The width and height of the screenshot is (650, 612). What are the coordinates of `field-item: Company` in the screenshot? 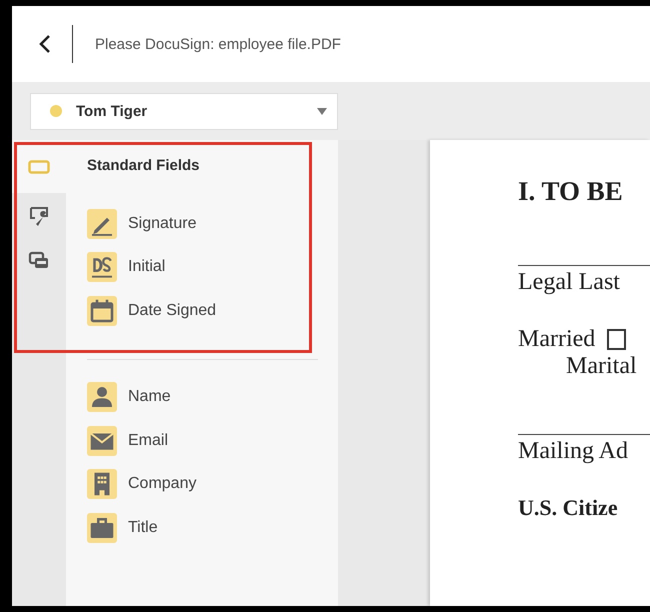 It's located at (202, 484).